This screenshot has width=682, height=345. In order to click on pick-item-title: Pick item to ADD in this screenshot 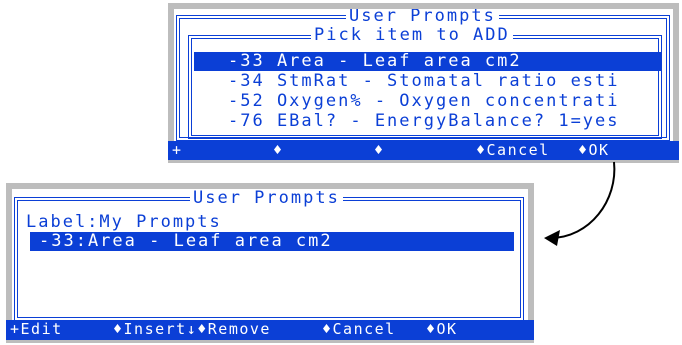, I will do `click(412, 35)`.